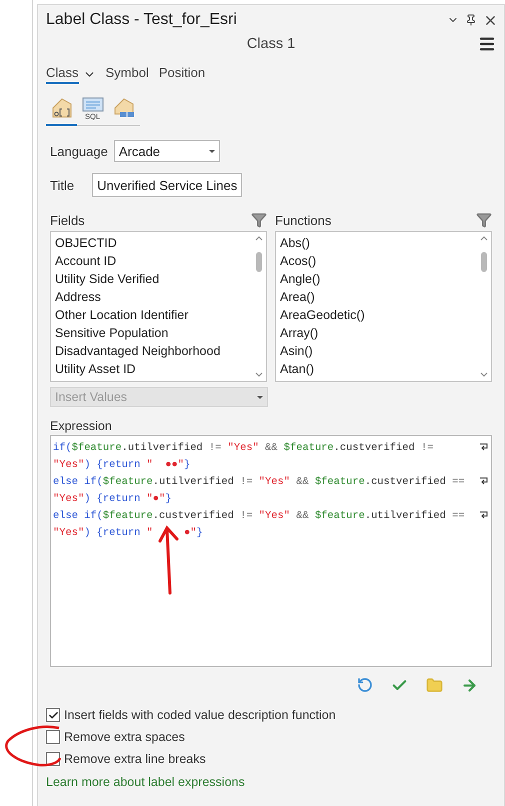 The width and height of the screenshot is (505, 806). Describe the element at coordinates (378, 243) in the screenshot. I see `list-item: Abs()` at that location.